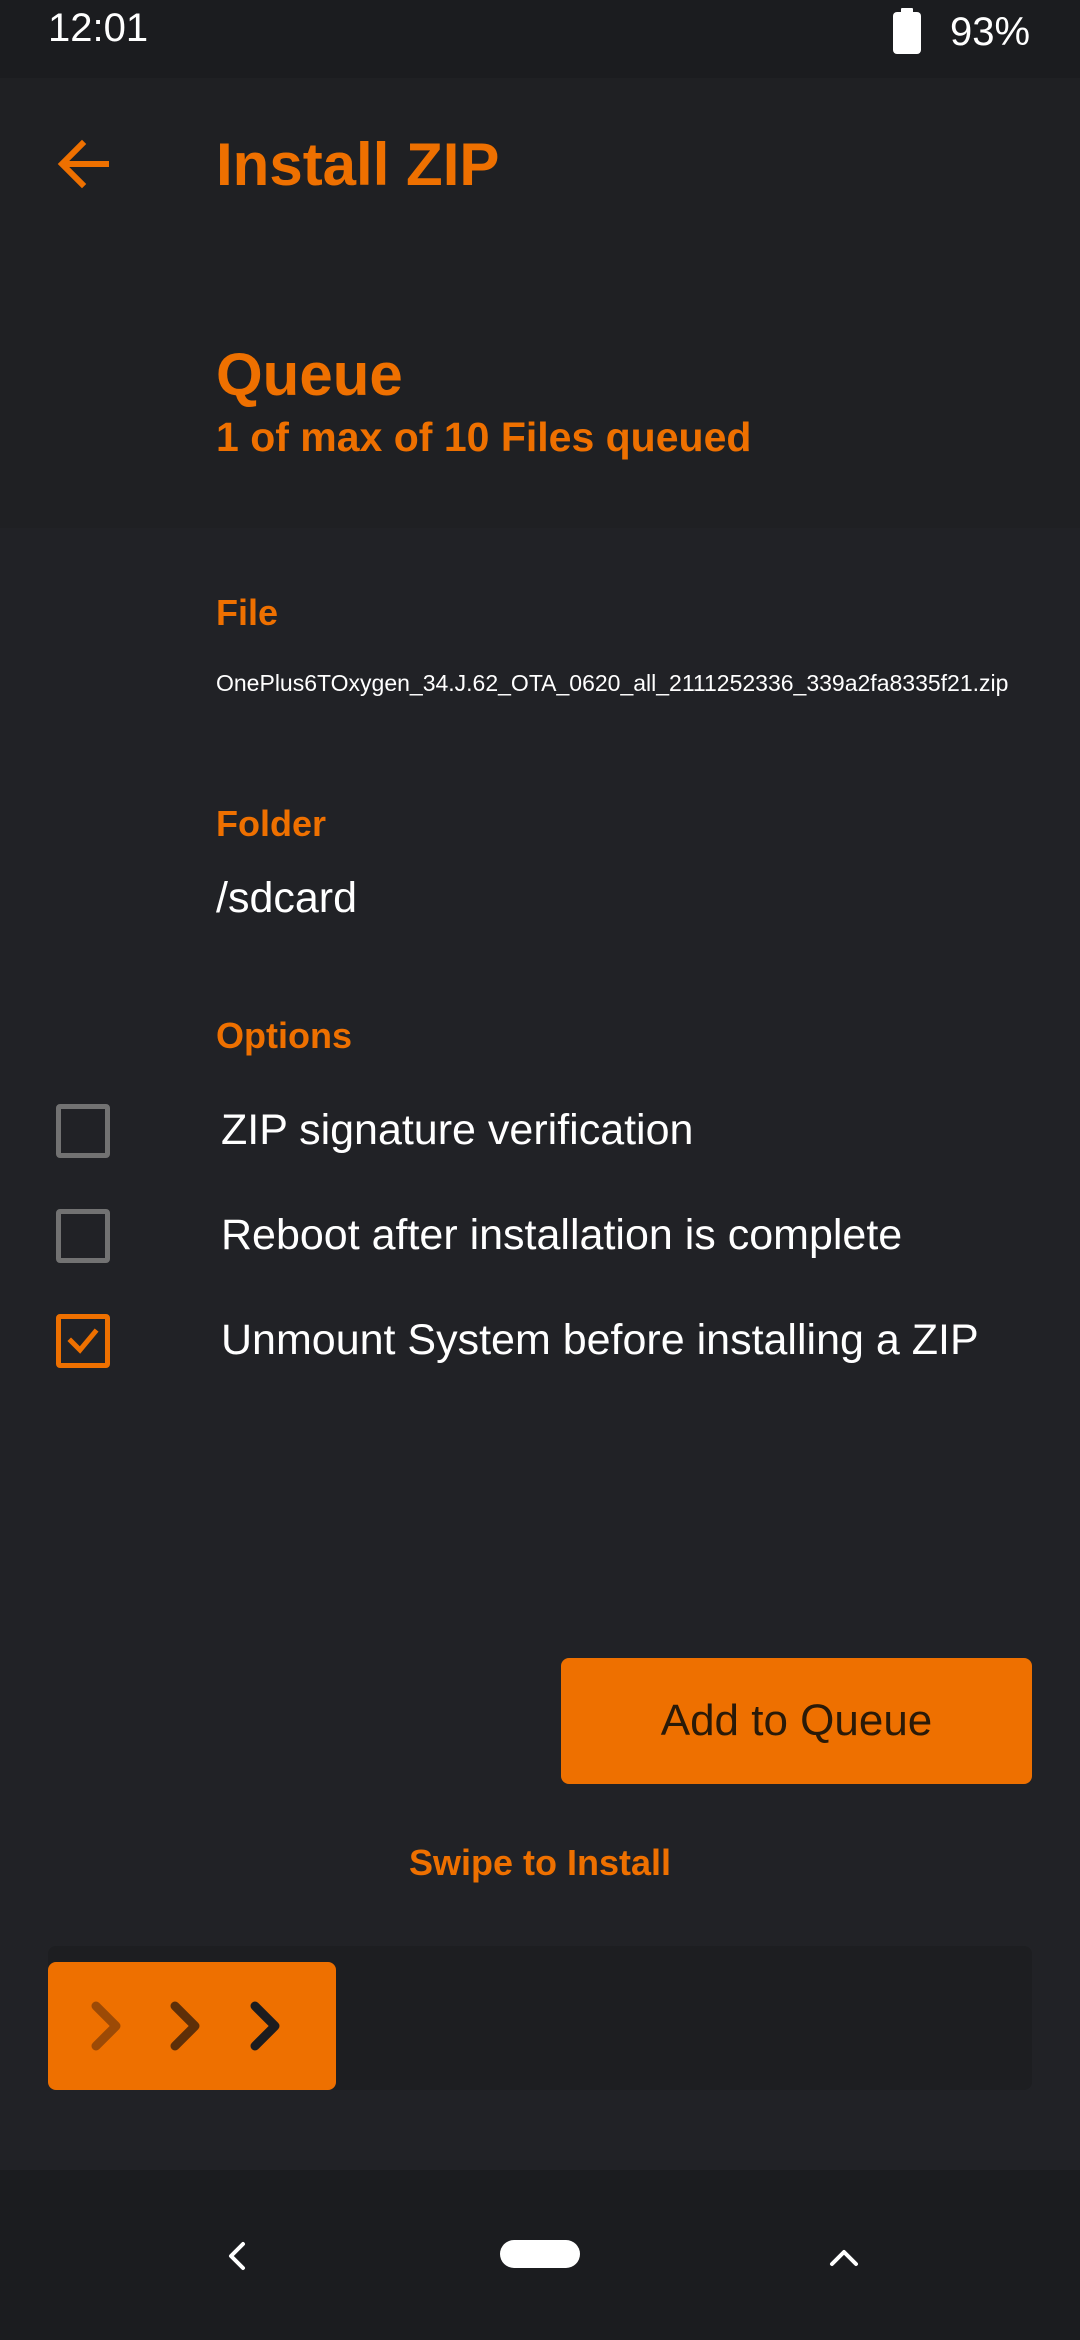 This screenshot has height=2340, width=1080. Describe the element at coordinates (247, 612) in the screenshot. I see `file-label: File` at that location.